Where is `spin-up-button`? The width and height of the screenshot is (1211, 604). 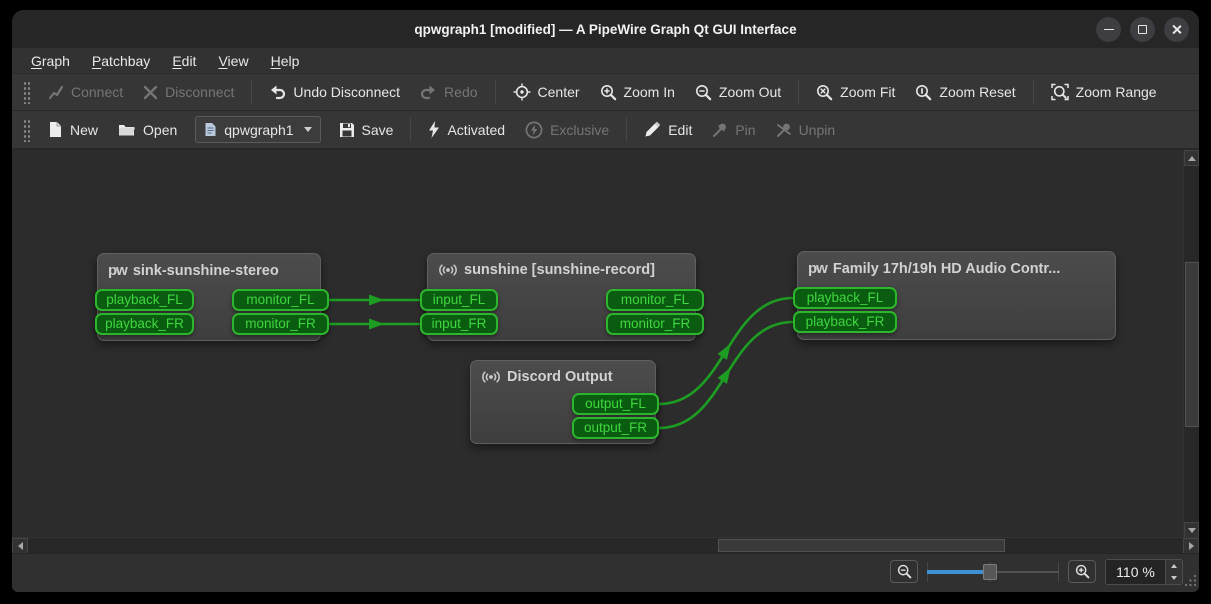 spin-up-button is located at coordinates (1174, 565).